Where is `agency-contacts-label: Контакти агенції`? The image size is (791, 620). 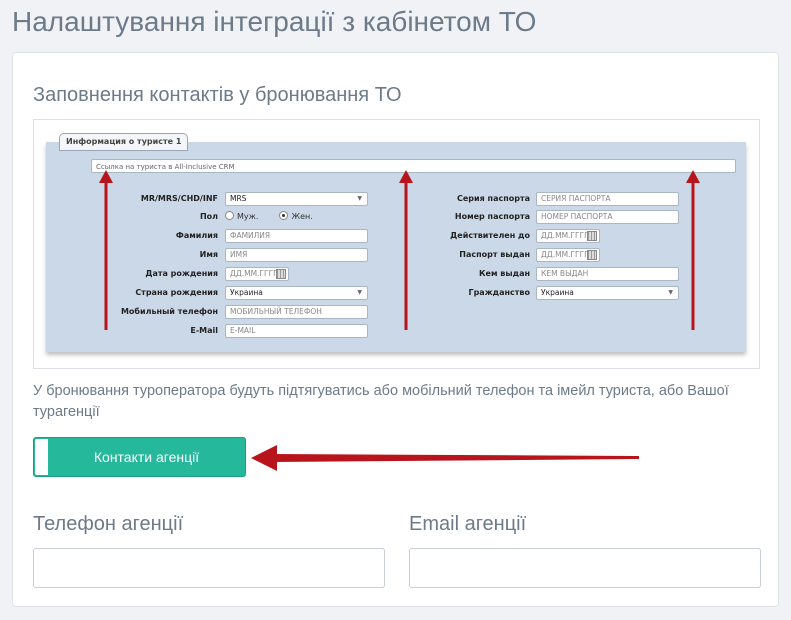 agency-contacts-label: Контакти агенції is located at coordinates (146, 457).